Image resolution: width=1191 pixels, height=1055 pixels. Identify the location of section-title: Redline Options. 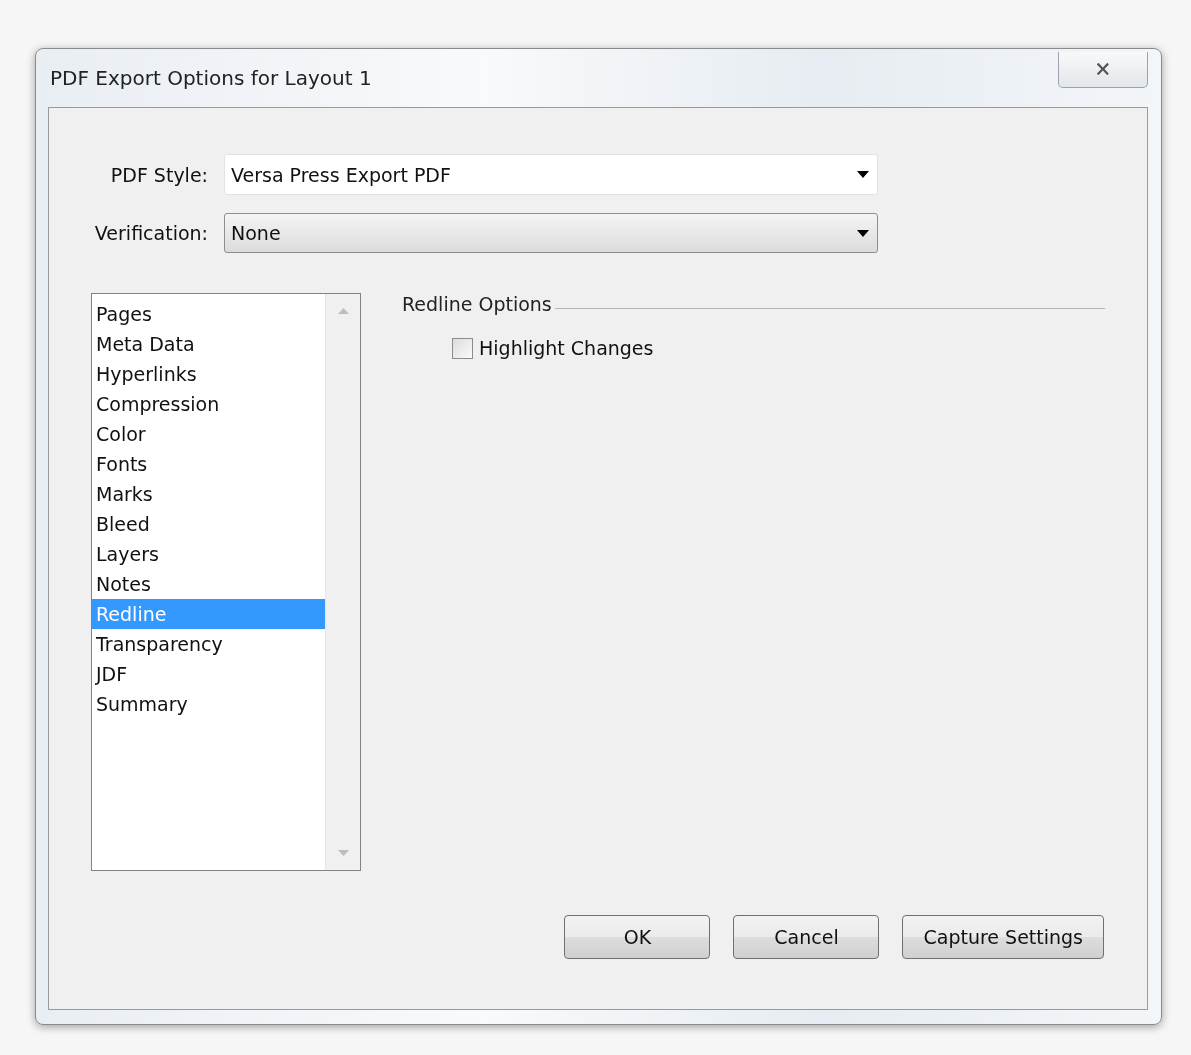
(477, 304).